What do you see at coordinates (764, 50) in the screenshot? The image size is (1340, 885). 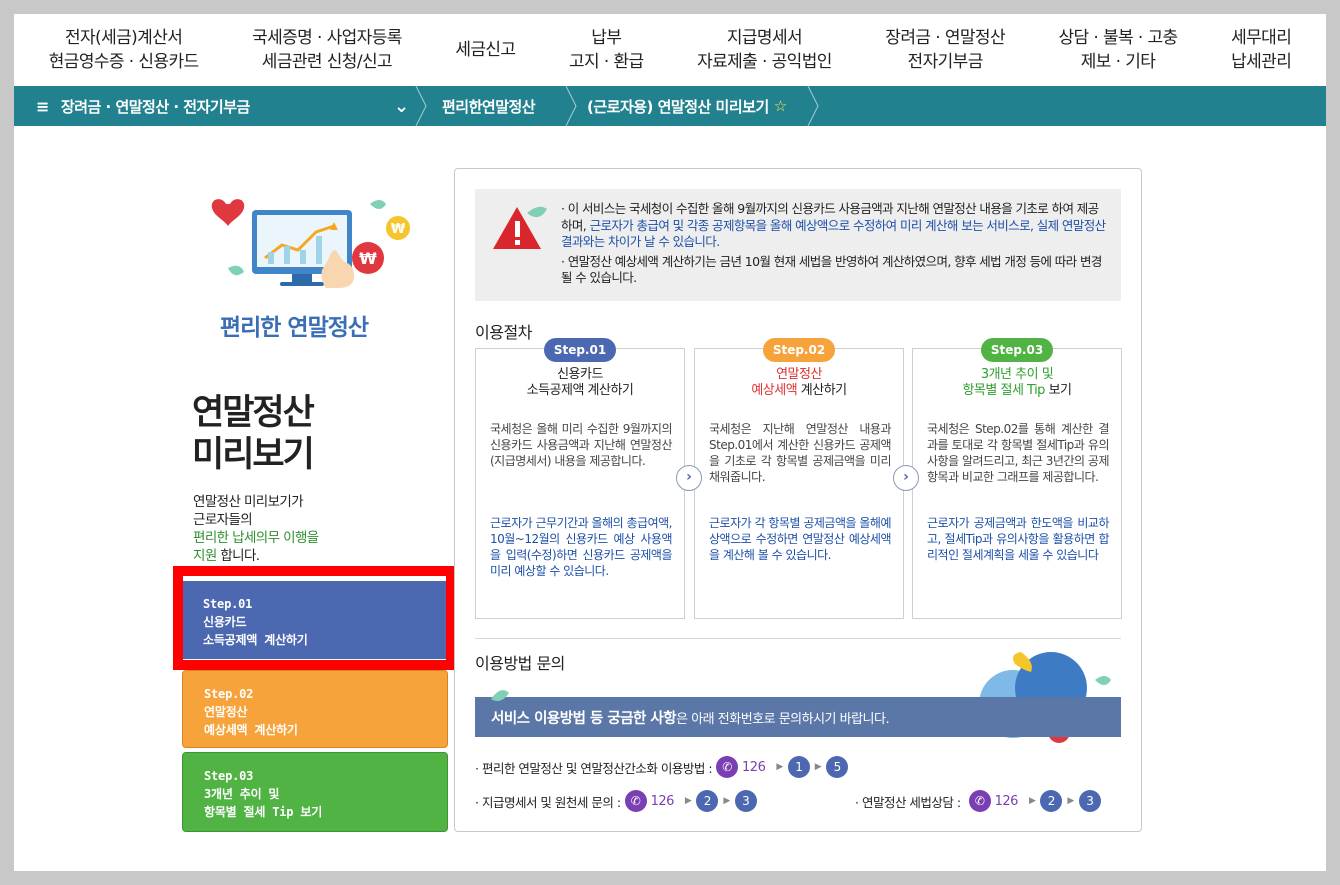 I see `nav-item-payment-statement: 지급명세서 자료제출 · 공익법인` at bounding box center [764, 50].